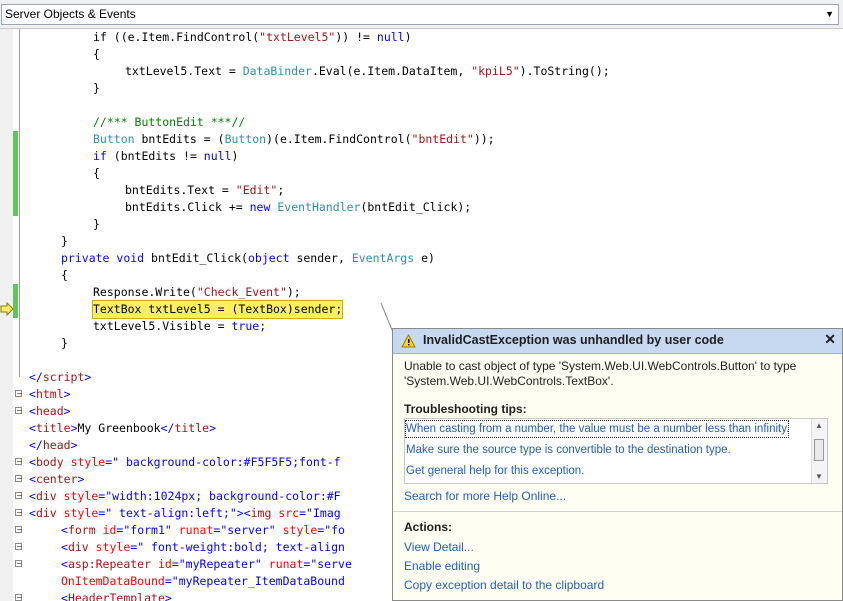 The height and width of the screenshot is (601, 843). Describe the element at coordinates (442, 566) in the screenshot. I see `enable-editing-link: Enable editing` at that location.